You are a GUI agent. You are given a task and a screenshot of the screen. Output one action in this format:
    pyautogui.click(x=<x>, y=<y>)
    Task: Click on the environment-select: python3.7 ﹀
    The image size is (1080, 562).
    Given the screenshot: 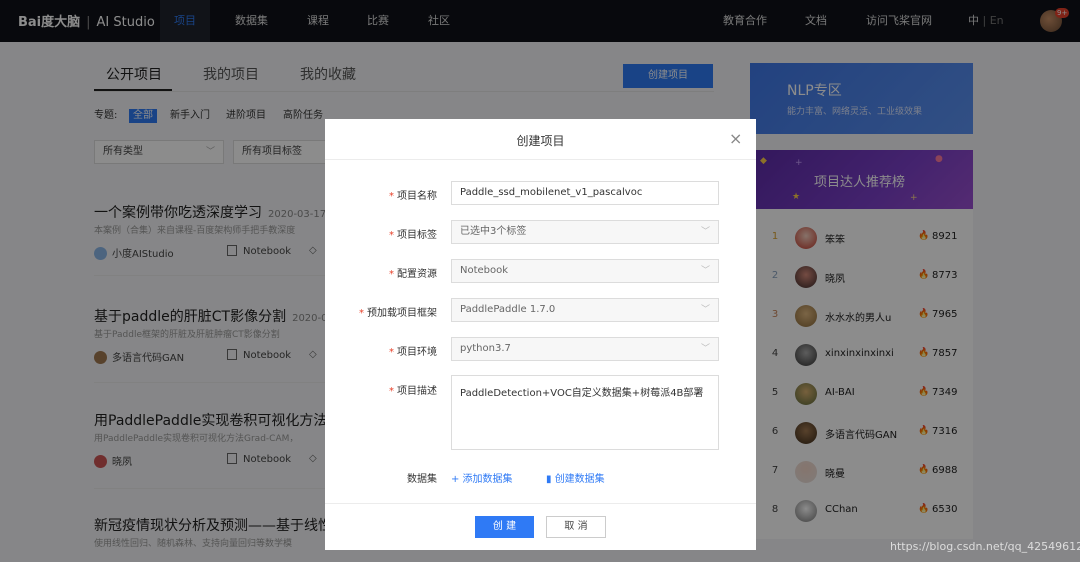 What is the action you would take?
    pyautogui.click(x=585, y=349)
    